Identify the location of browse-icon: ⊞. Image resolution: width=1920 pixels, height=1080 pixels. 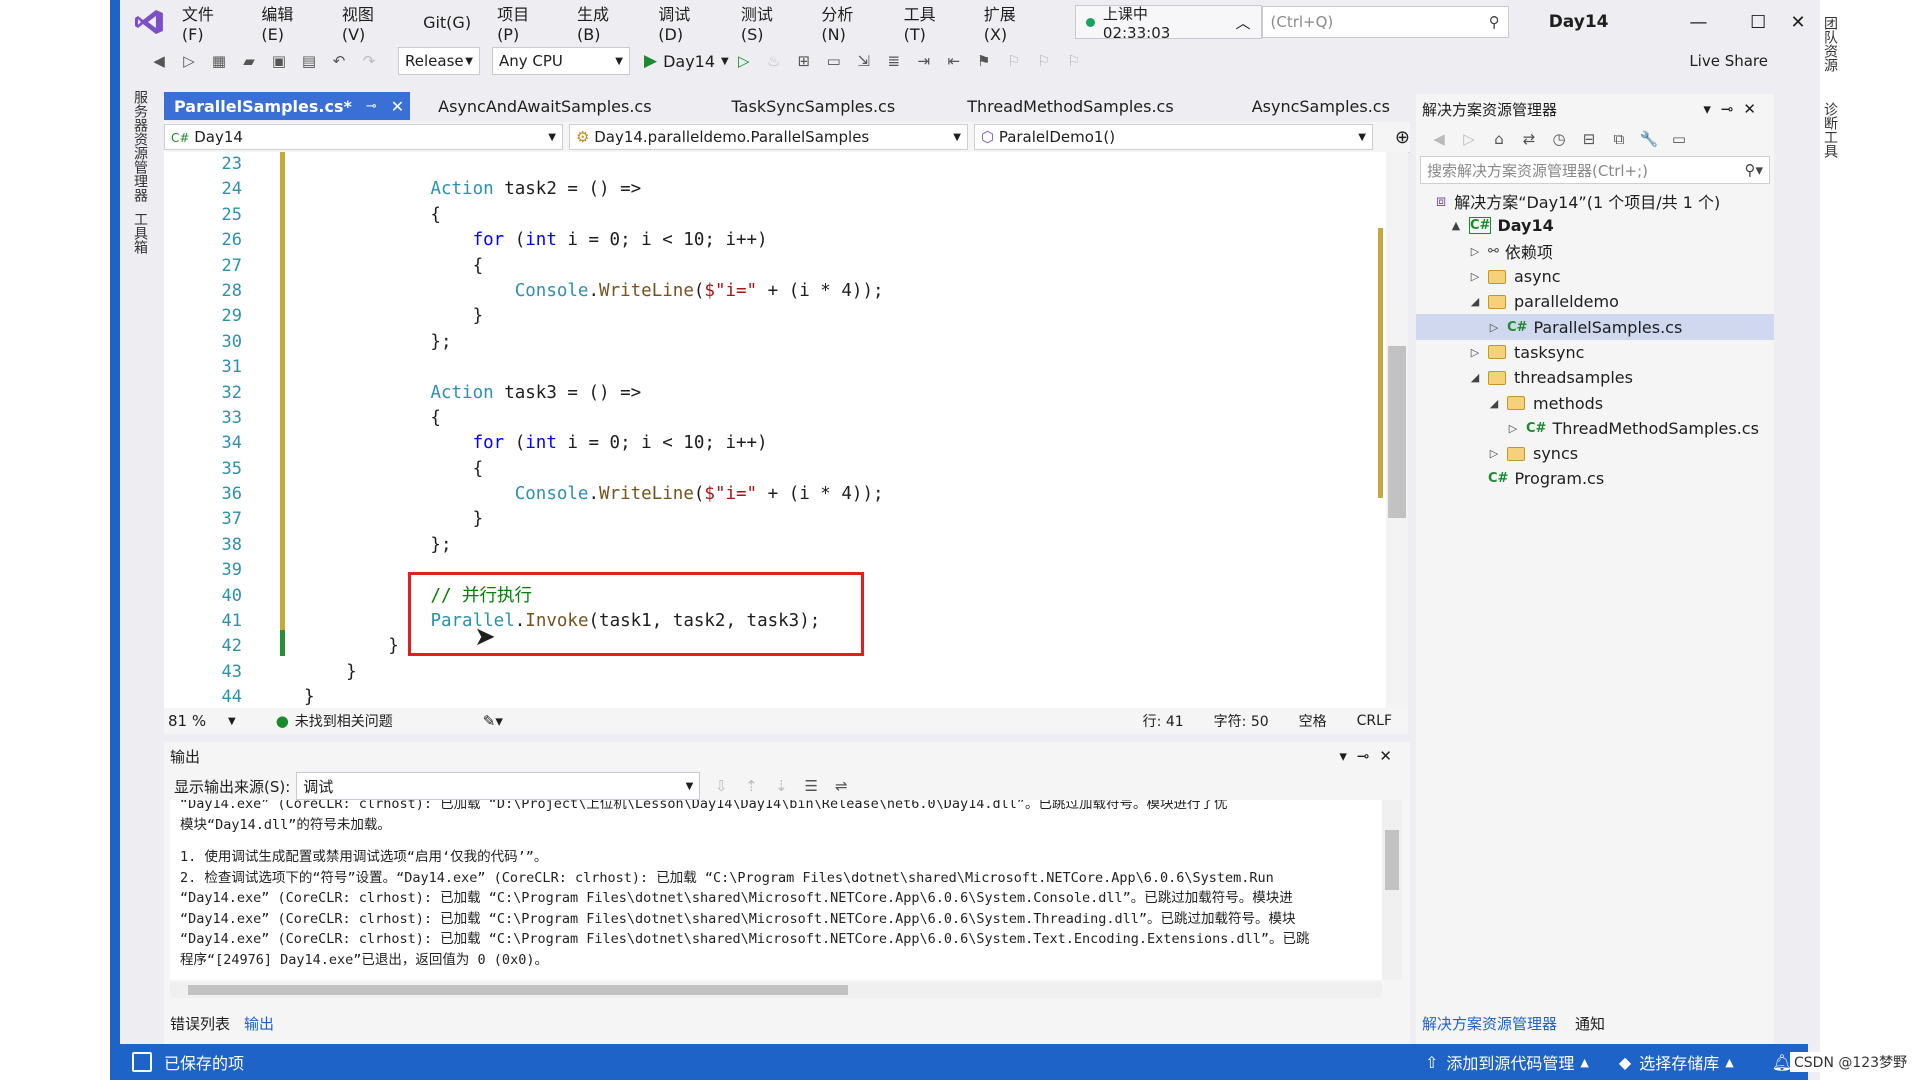
(804, 61).